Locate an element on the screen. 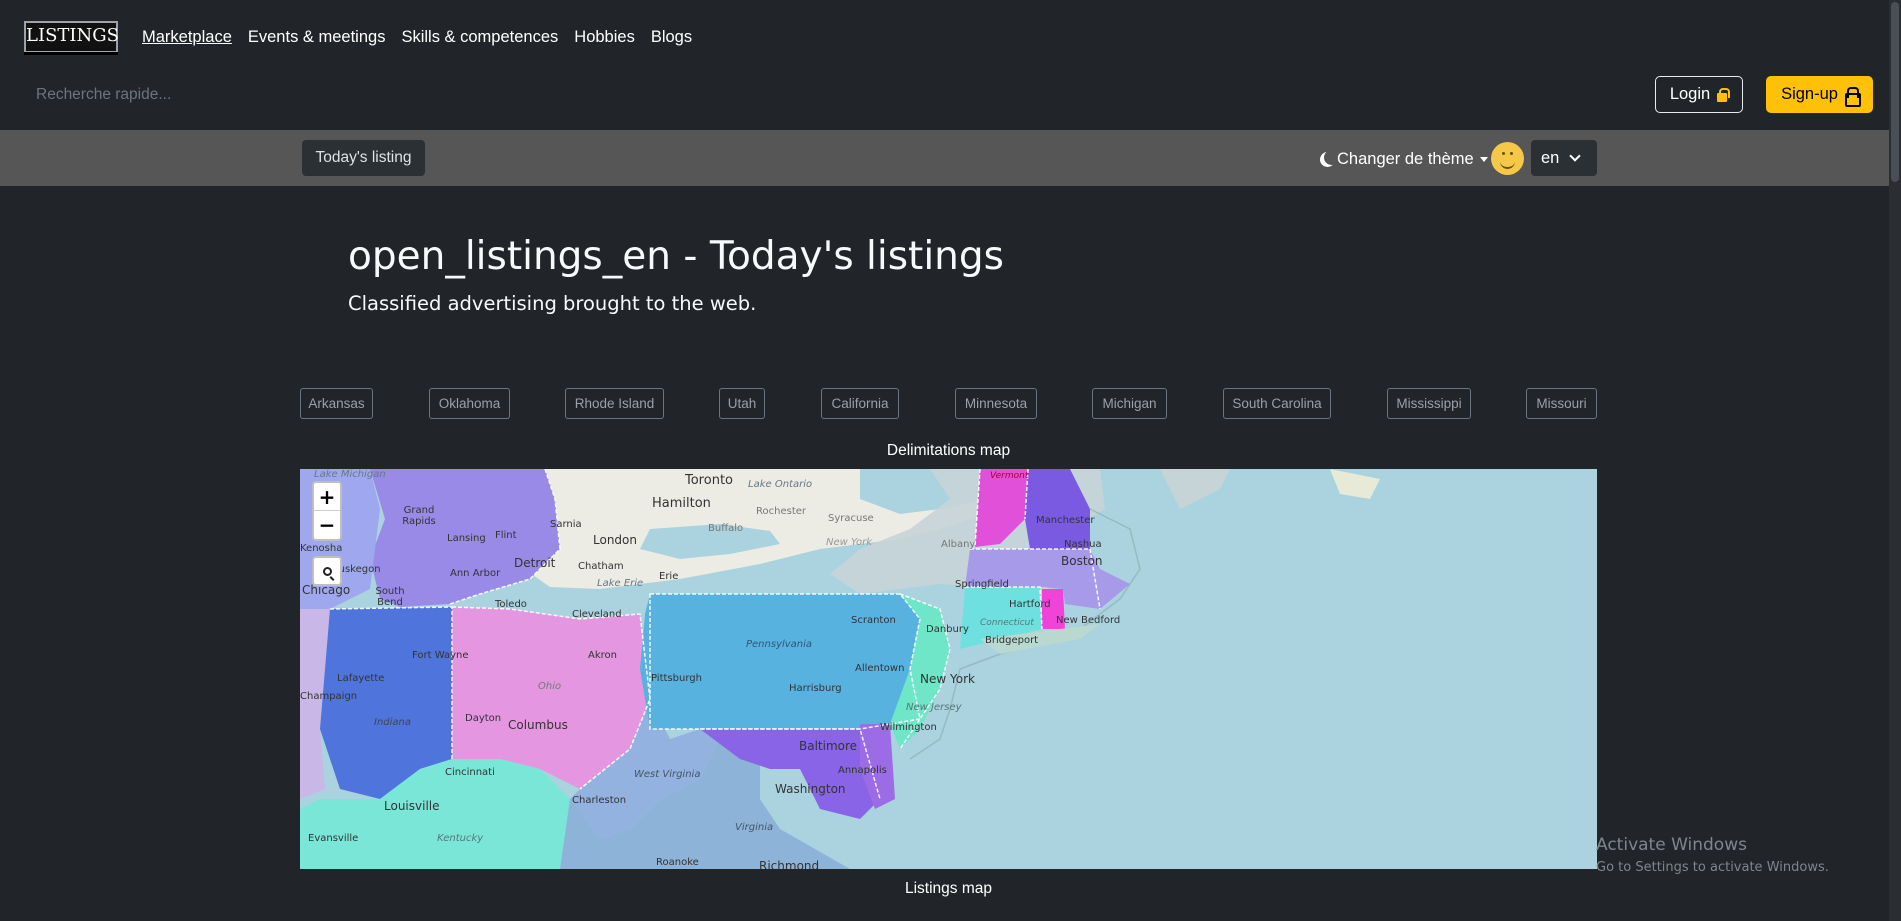 The width and height of the screenshot is (1901, 921). map-label-new-york-state: New York is located at coordinates (849, 542).